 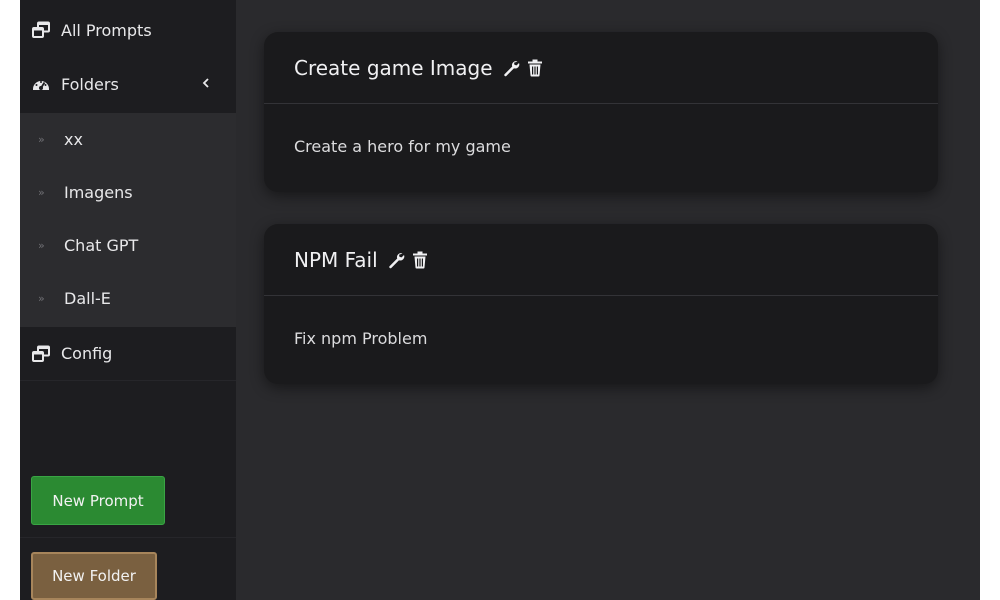 What do you see at coordinates (94, 576) in the screenshot?
I see `new-folder-button: New Folder` at bounding box center [94, 576].